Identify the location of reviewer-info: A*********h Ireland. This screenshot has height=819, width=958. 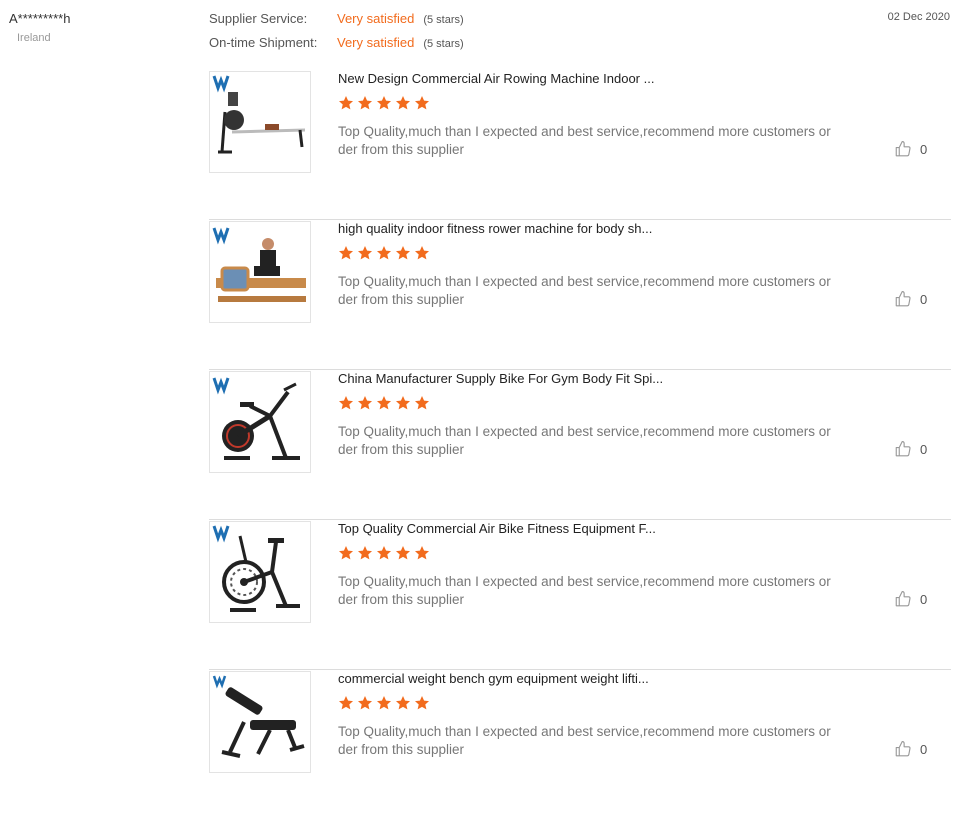
(39, 27).